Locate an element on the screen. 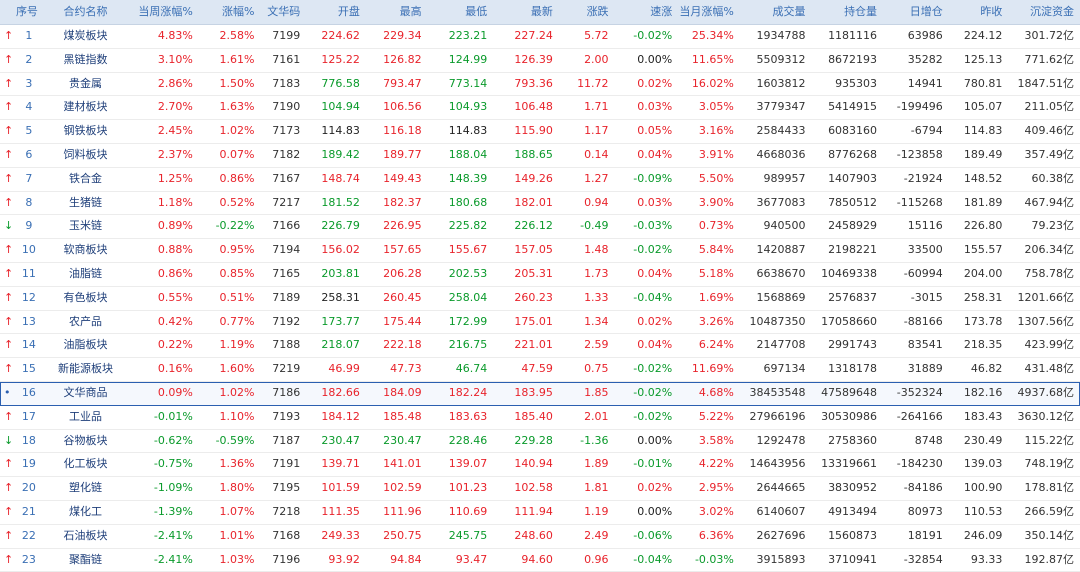  col-header-index: 序号 is located at coordinates (29, 12).